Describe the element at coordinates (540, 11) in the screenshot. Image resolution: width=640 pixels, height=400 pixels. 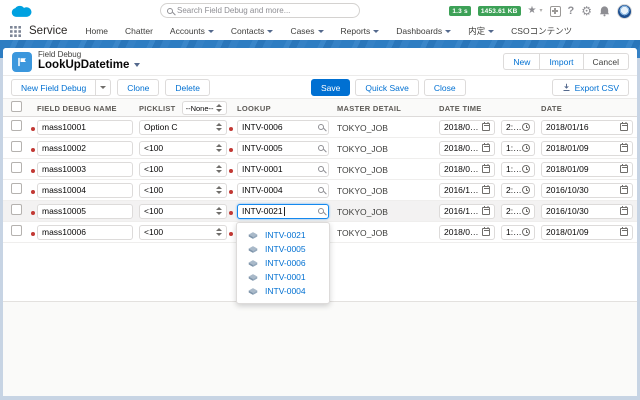
I see `favorites-caret-icon: ▾` at that location.